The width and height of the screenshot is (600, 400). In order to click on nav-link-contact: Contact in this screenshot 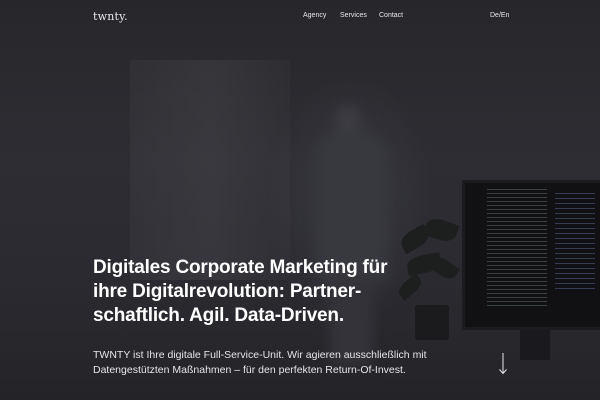, I will do `click(391, 15)`.